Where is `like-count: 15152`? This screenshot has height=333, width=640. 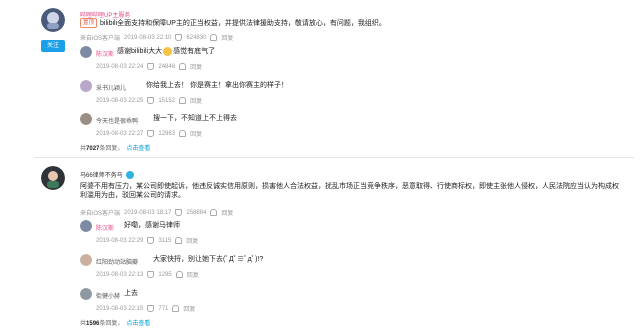
like-count: 15152 is located at coordinates (167, 100).